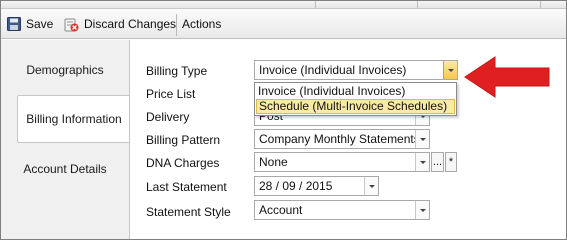  I want to click on last-statement-value: 28 / 09 / 2015, so click(296, 186).